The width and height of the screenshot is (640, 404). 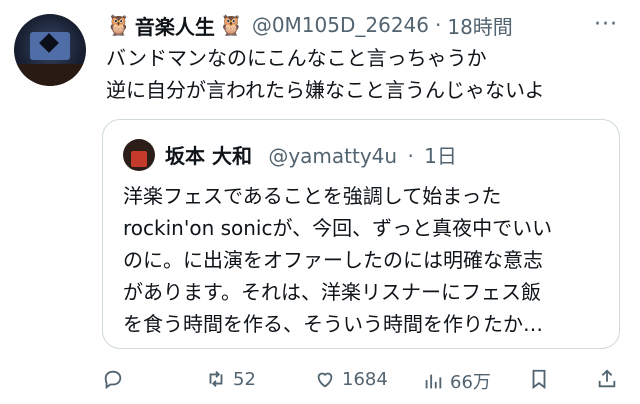 What do you see at coordinates (50, 50) in the screenshot?
I see `author-avatar` at bounding box center [50, 50].